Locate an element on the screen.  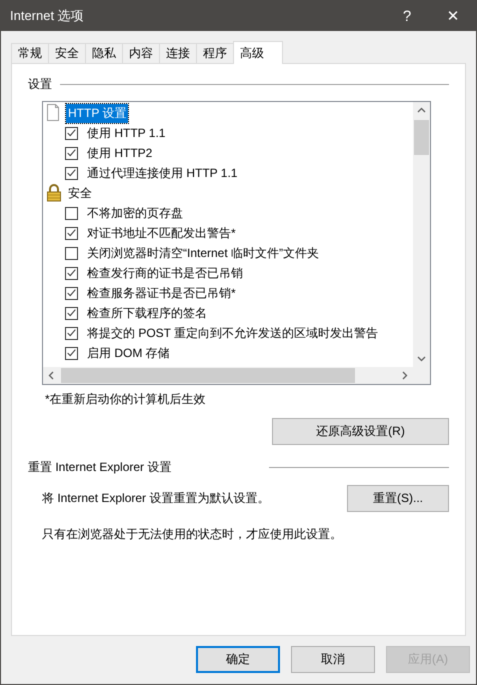
reset-note: 只有在浏览器处于无法使用的状态时，才应使用此设置。 is located at coordinates (192, 534).